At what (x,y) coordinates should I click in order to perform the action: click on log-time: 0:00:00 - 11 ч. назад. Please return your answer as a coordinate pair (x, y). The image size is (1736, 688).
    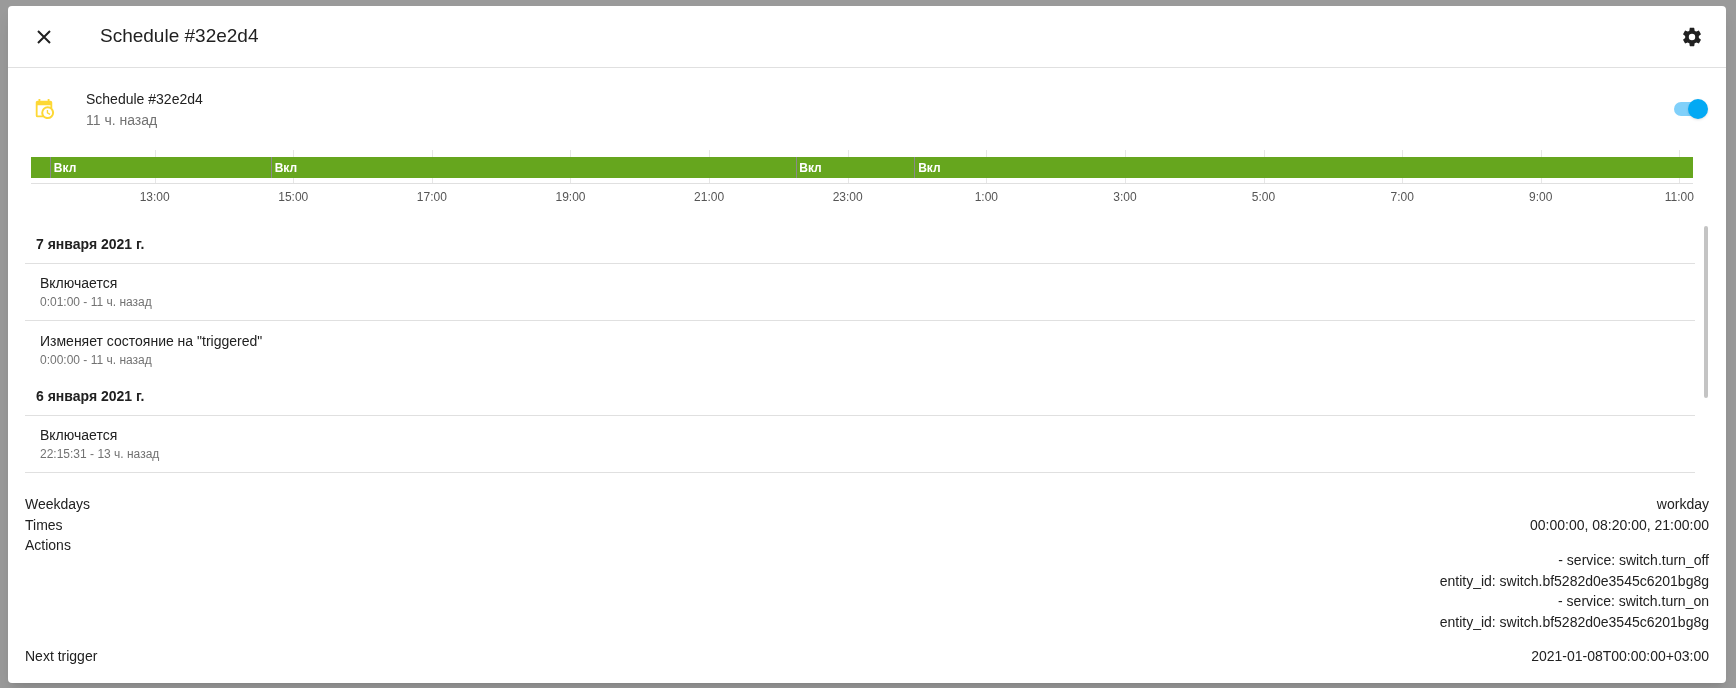
    Looking at the image, I should click on (96, 360).